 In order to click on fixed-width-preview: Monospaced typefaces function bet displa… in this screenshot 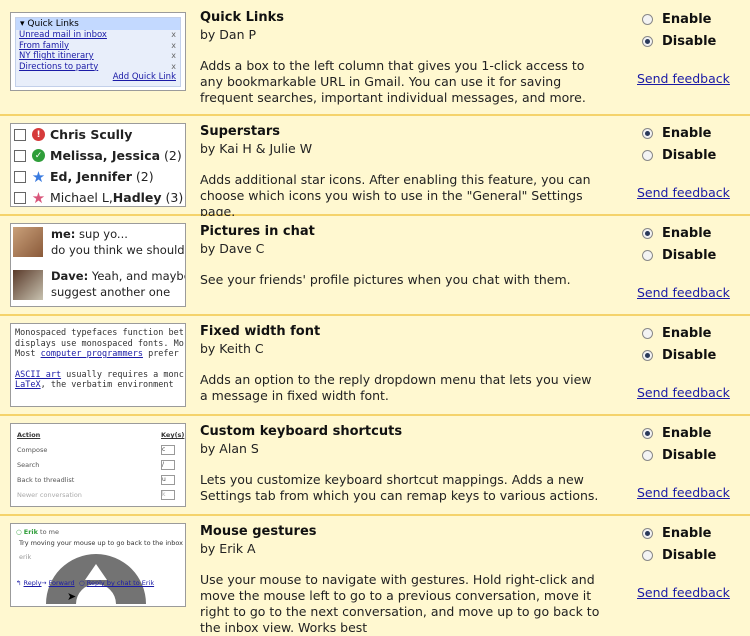, I will do `click(98, 365)`.